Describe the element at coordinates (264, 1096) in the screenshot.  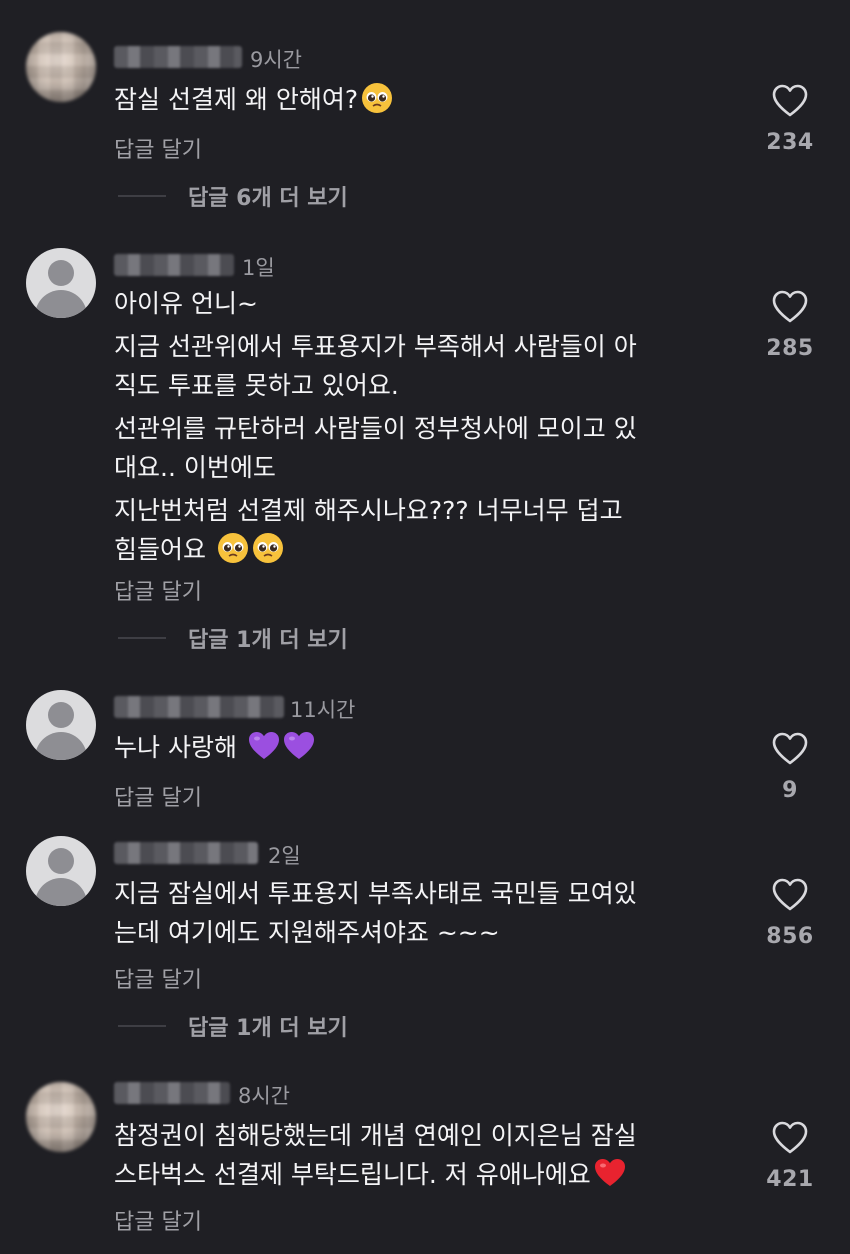
I see `comment-time: 8시간` at that location.